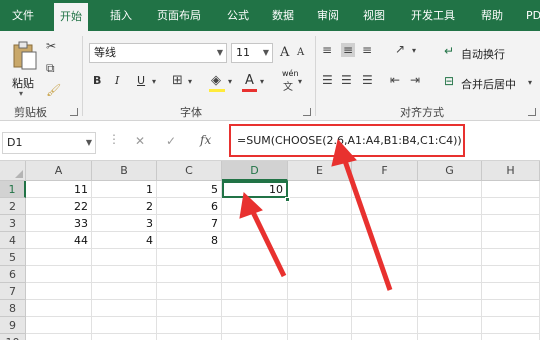 The image size is (540, 340). What do you see at coordinates (121, 15) in the screenshot?
I see `tab-insert: 插入` at bounding box center [121, 15].